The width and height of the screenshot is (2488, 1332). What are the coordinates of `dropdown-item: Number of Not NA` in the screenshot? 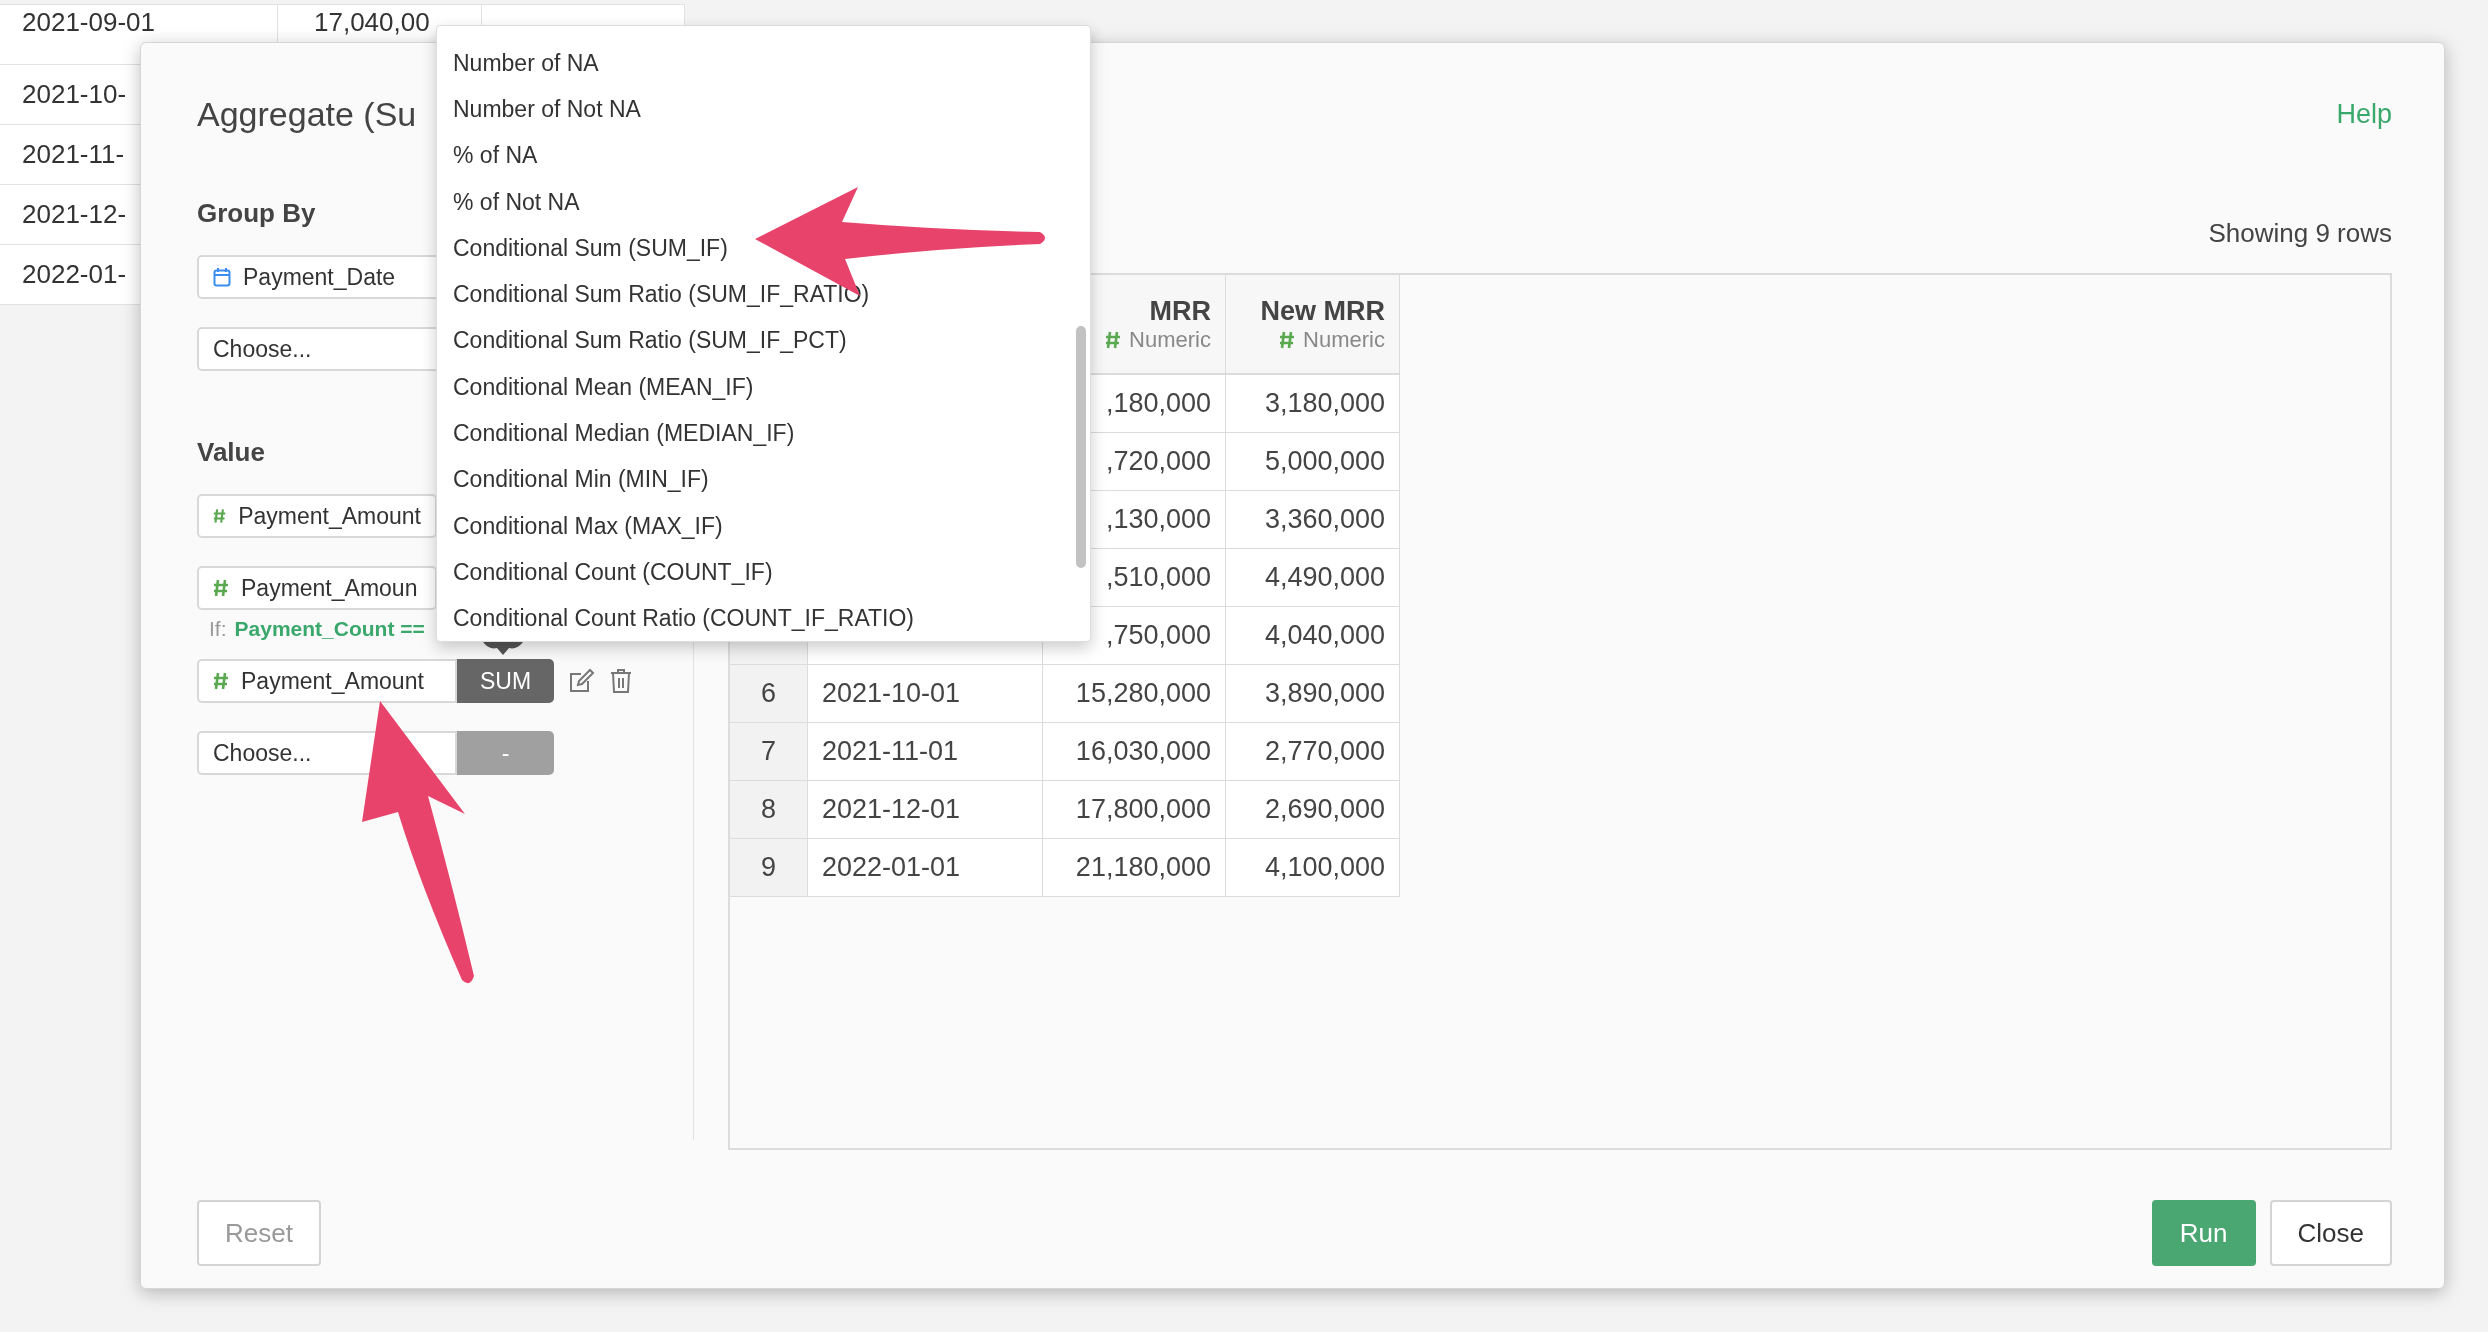 It's located at (763, 109).